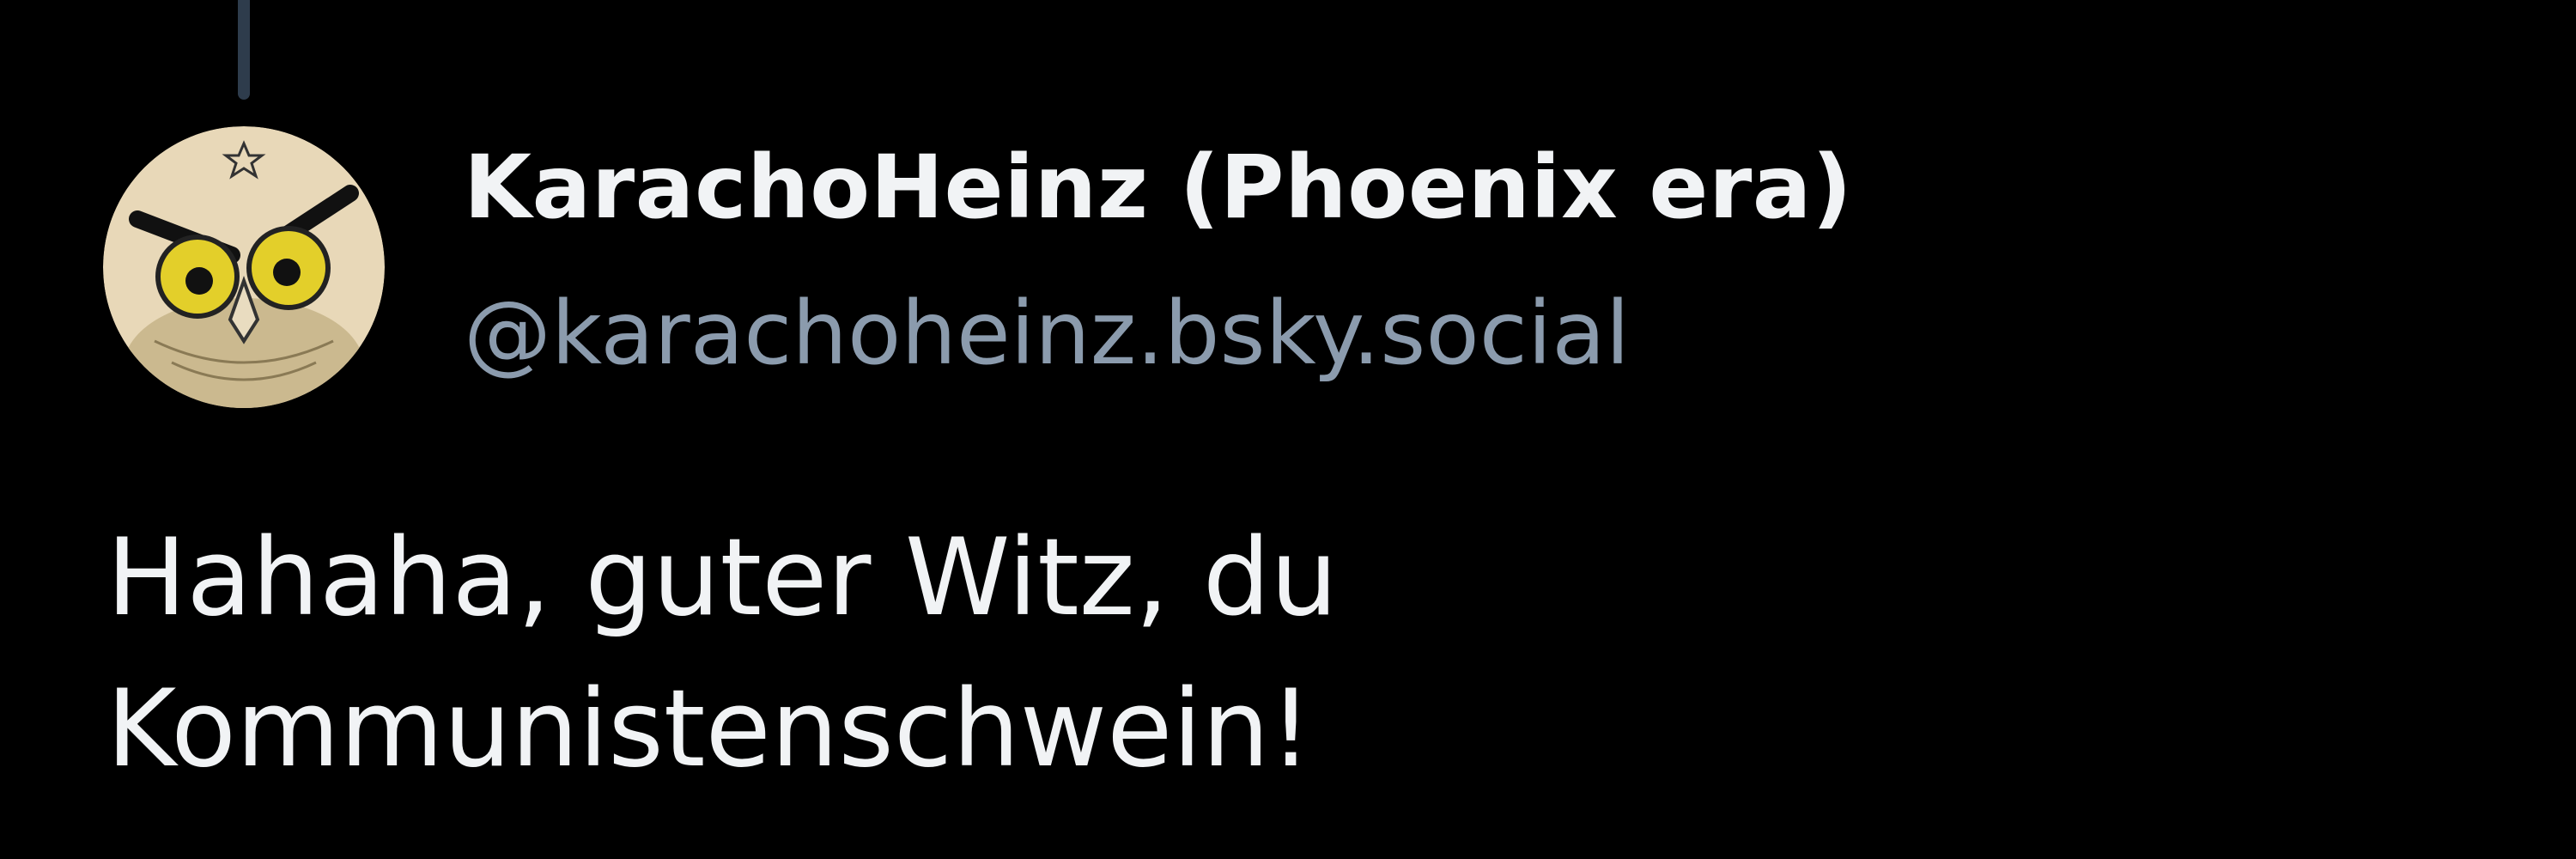  I want to click on post-text-line: Hahaha, guter Witz, du, so click(722, 578).